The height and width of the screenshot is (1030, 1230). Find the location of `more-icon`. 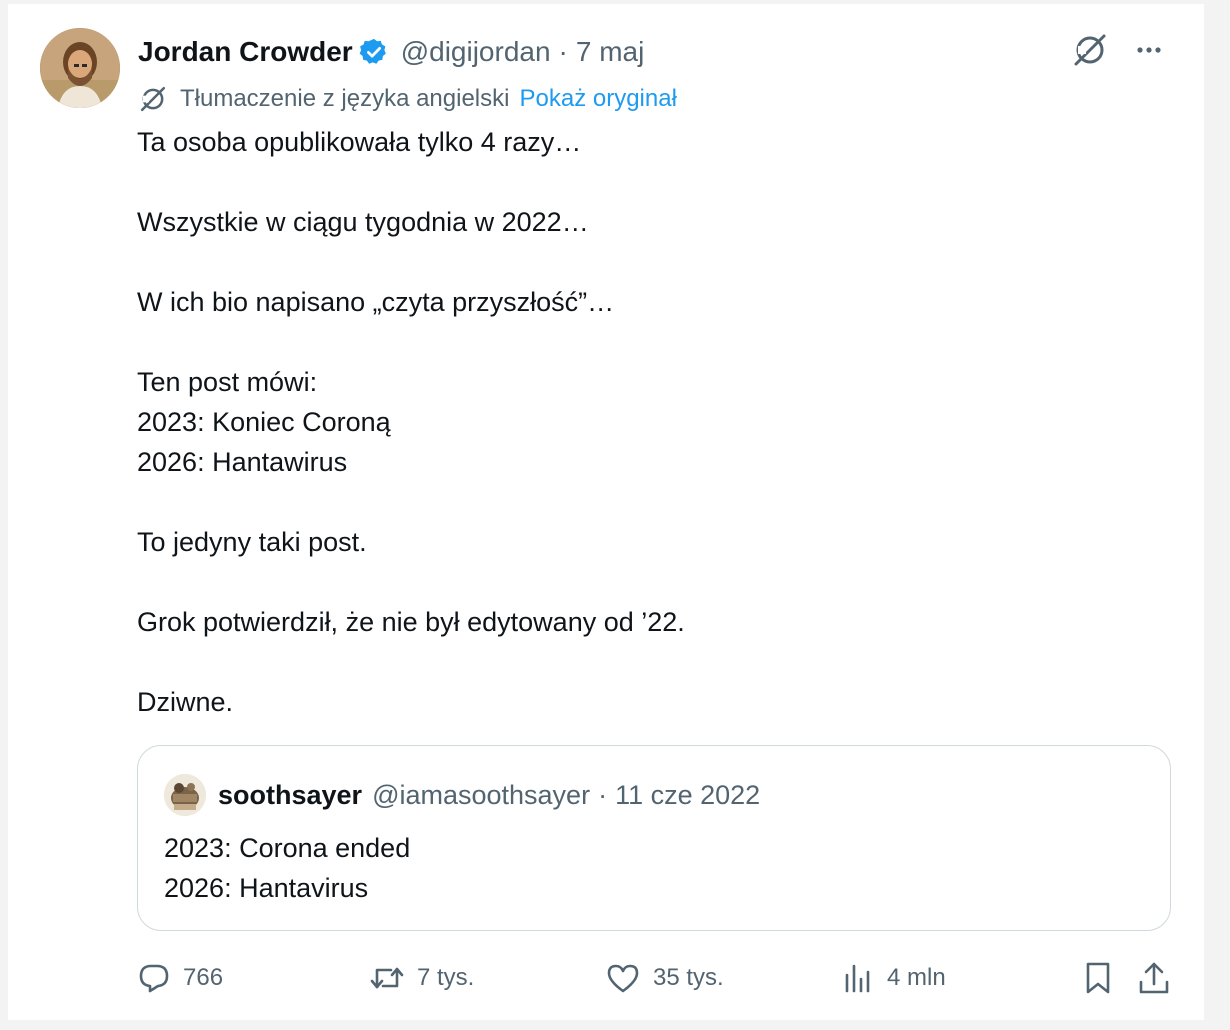

more-icon is located at coordinates (1149, 50).